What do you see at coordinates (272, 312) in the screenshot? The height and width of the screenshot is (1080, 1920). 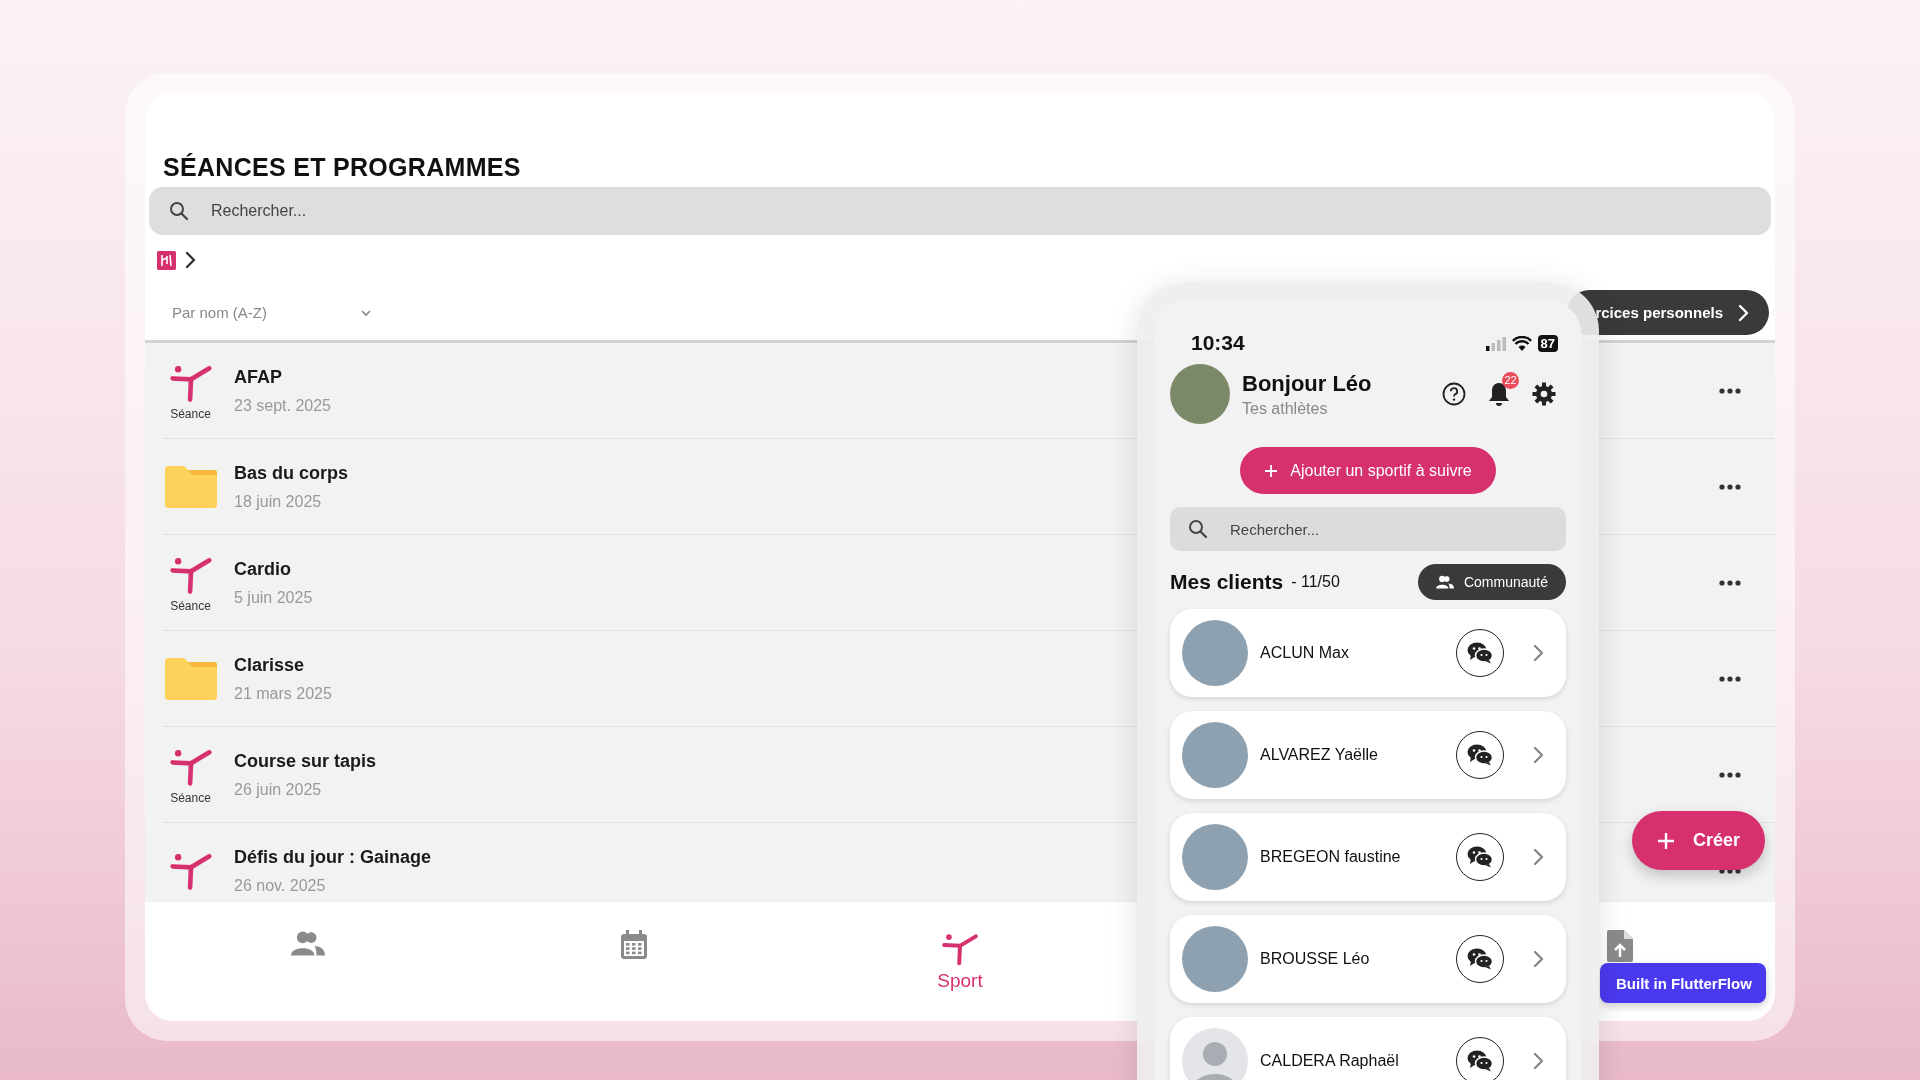 I see `sort-dropdown: Par nom (A-Z)` at bounding box center [272, 312].